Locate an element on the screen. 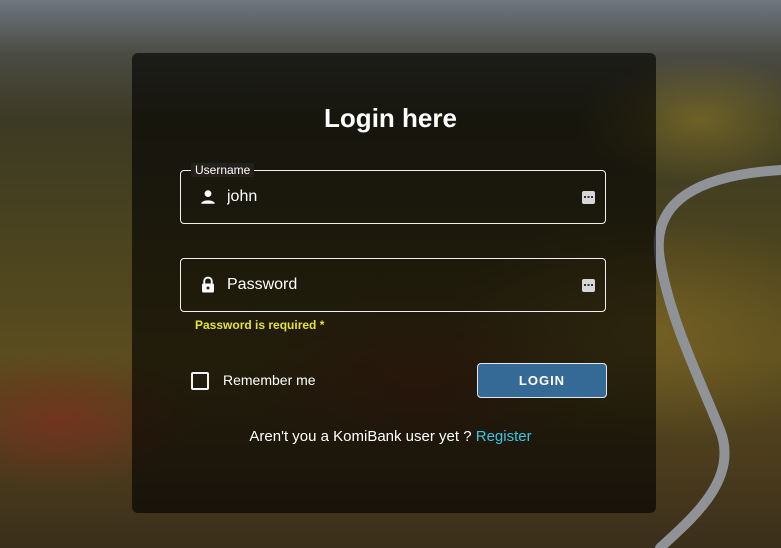  username-input is located at coordinates (392, 197).